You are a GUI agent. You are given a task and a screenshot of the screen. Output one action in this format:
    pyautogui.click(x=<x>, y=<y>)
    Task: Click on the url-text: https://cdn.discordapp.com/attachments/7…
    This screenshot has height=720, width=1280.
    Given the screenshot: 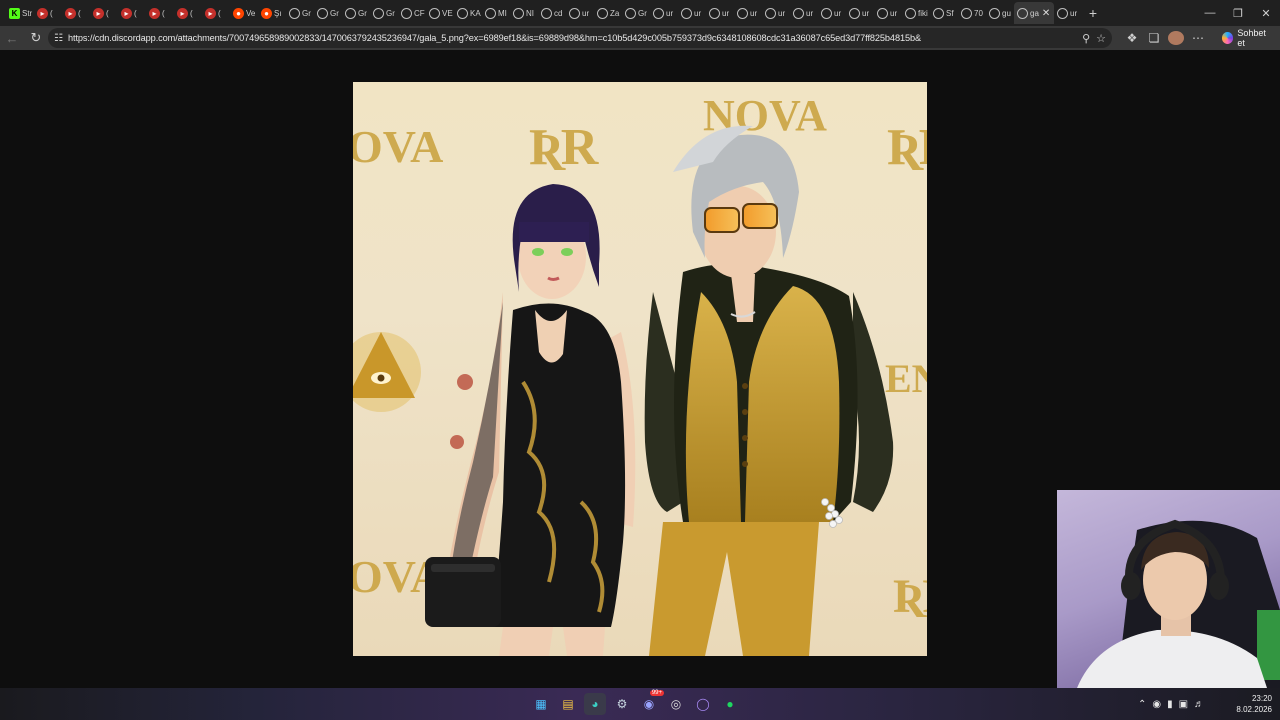 What is the action you would take?
    pyautogui.click(x=494, y=38)
    